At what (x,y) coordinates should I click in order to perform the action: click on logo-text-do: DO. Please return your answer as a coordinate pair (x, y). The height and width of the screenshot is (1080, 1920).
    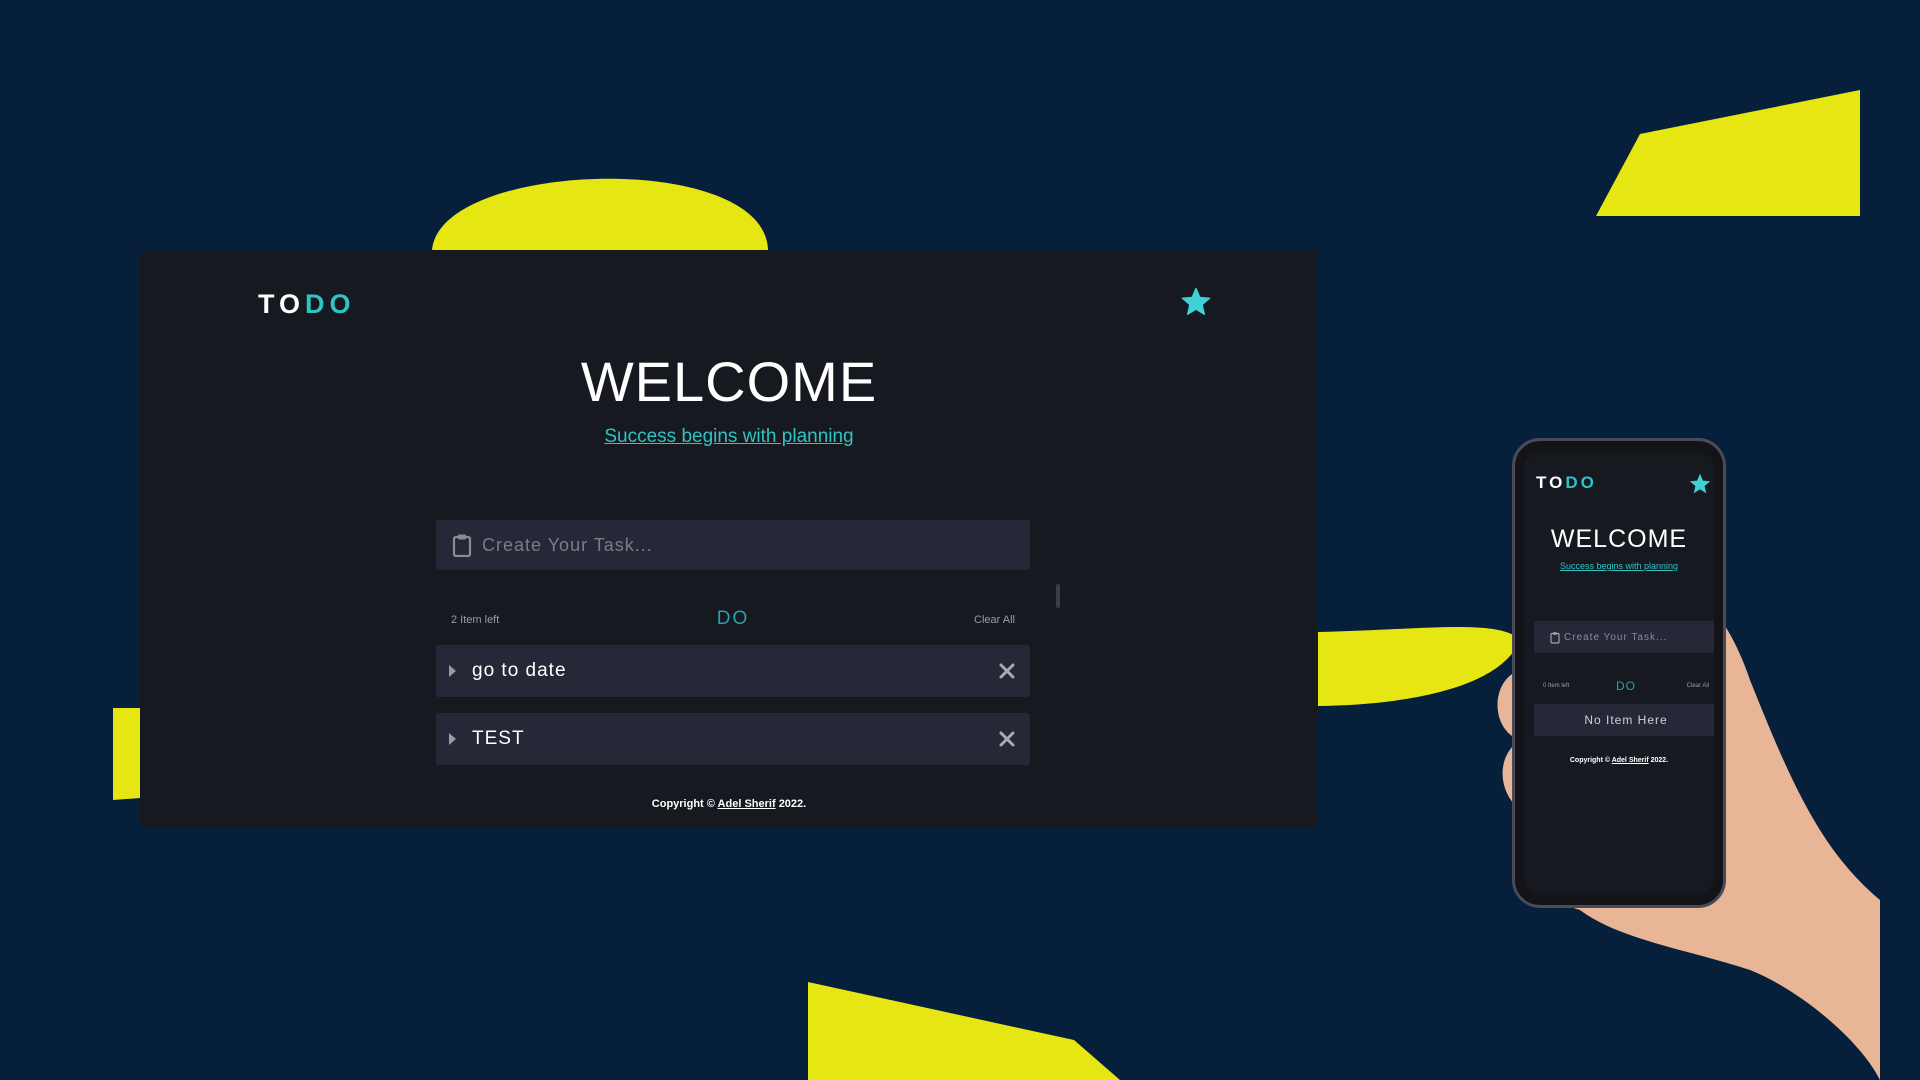
    Looking at the image, I should click on (330, 304).